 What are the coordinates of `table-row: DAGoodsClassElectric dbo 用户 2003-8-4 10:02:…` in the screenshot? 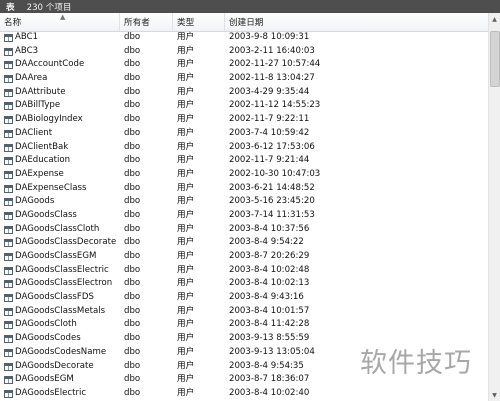 It's located at (244, 271).